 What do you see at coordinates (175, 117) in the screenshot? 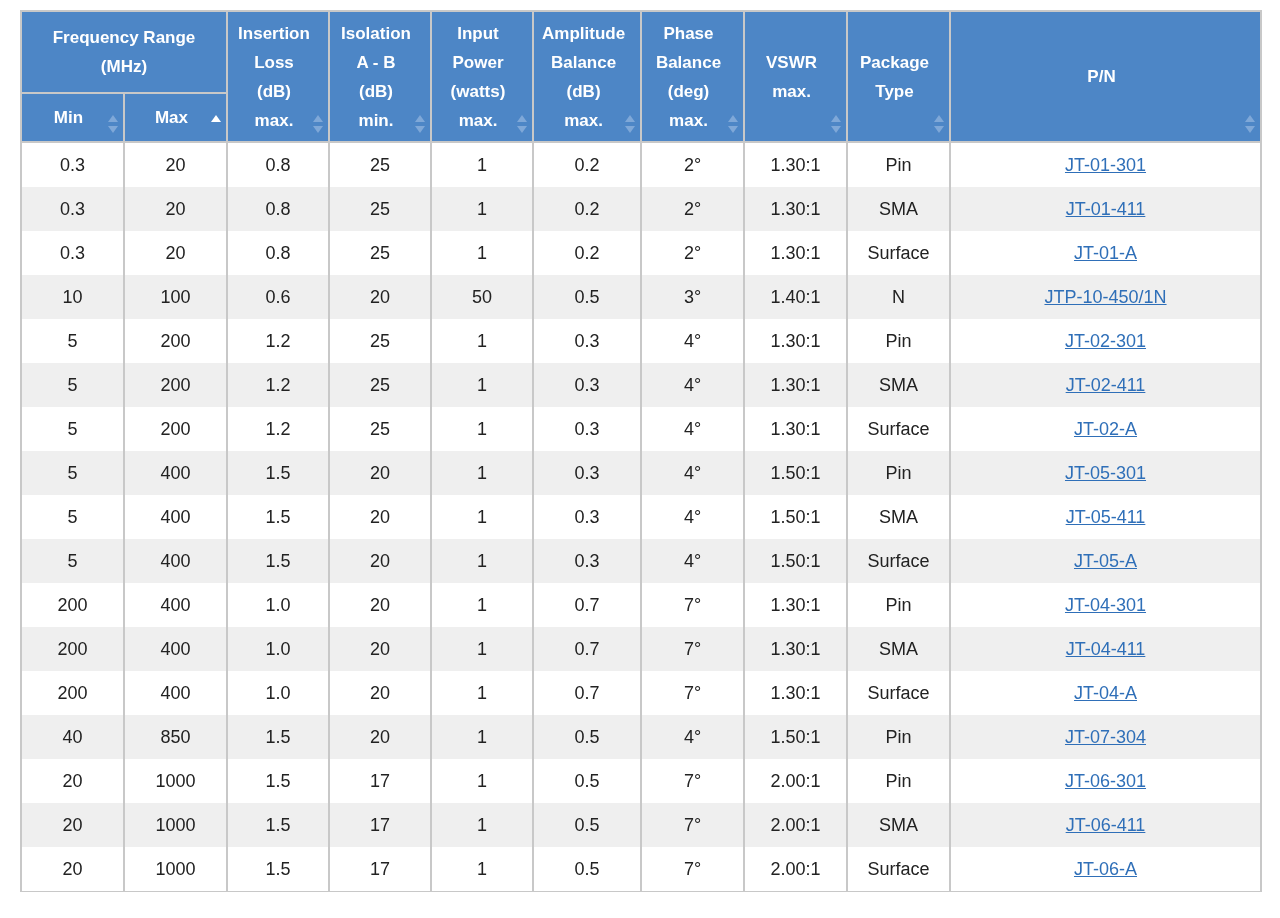
I see `column-header: Max` at bounding box center [175, 117].